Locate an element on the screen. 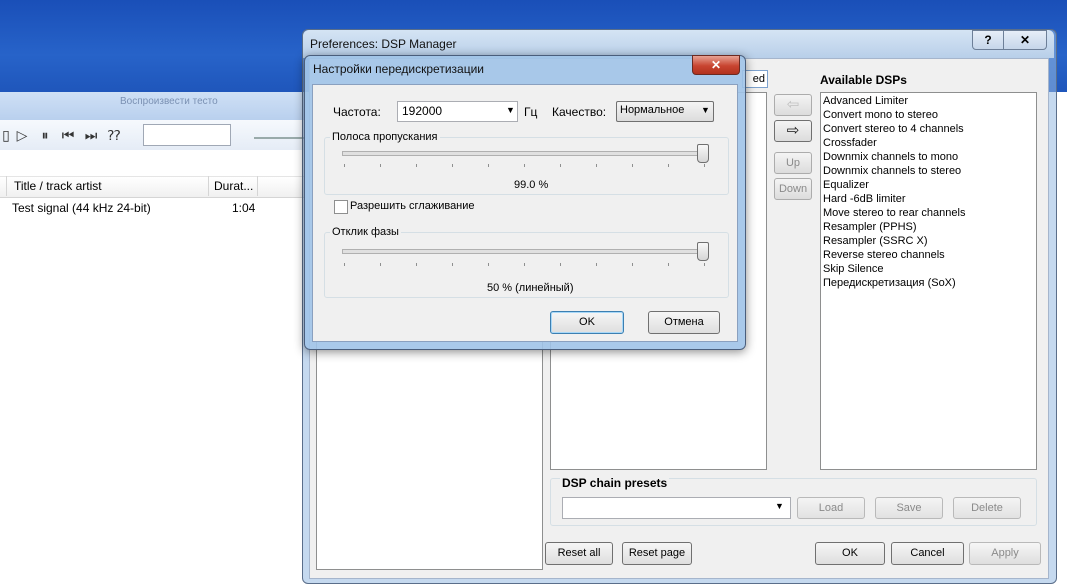 This screenshot has width=1067, height=586. quality-value: Нормальное is located at coordinates (652, 110).